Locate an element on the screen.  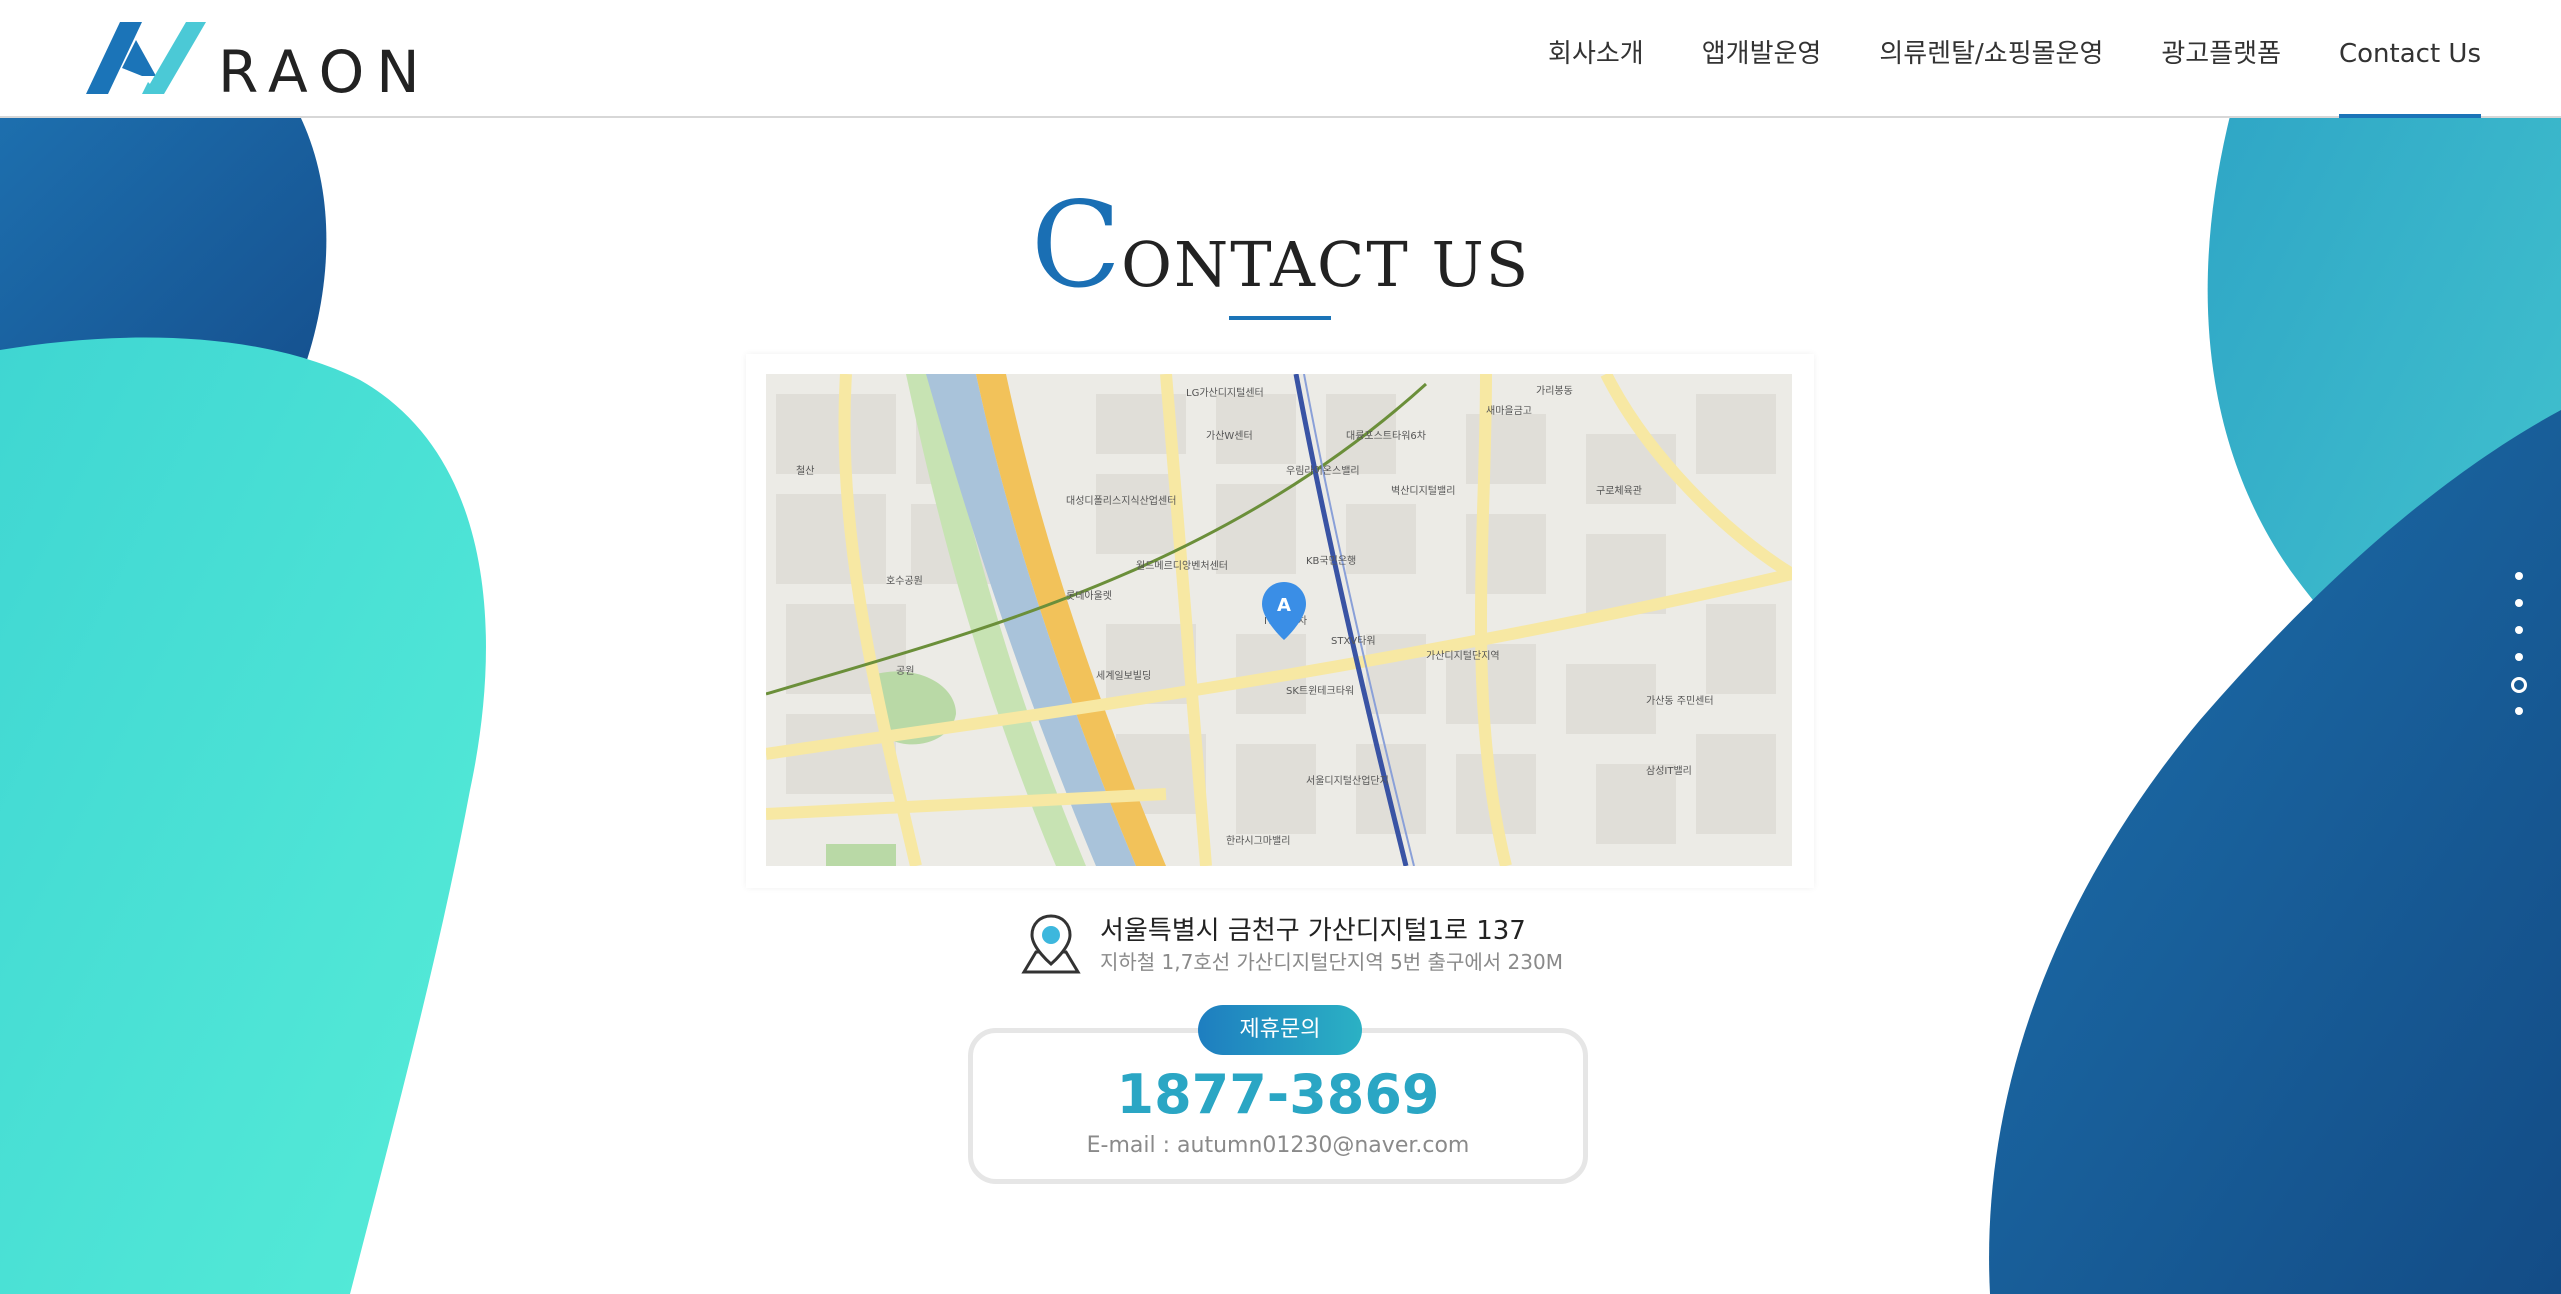
partnership-badge: 제휴문의 is located at coordinates (1280, 1030).